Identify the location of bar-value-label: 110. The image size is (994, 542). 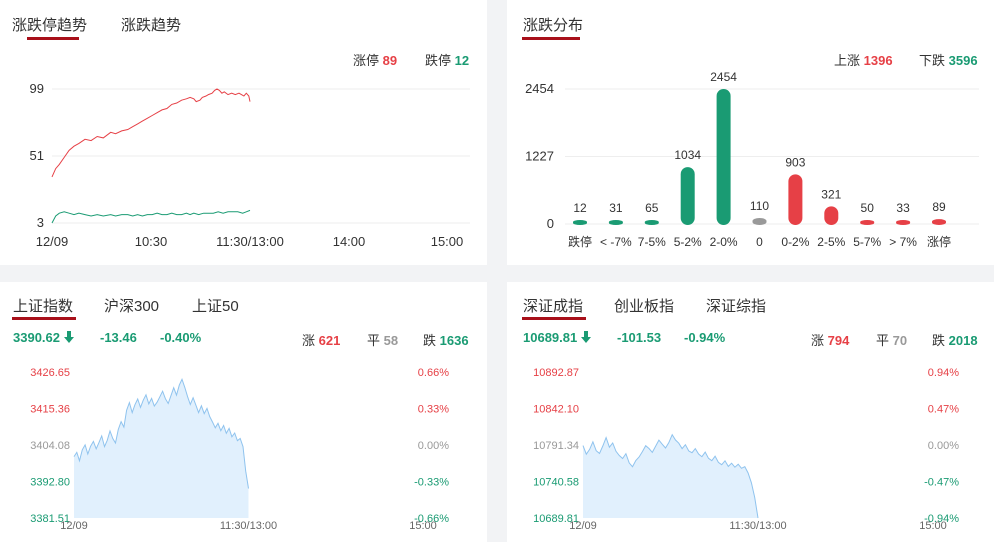
(759, 206).